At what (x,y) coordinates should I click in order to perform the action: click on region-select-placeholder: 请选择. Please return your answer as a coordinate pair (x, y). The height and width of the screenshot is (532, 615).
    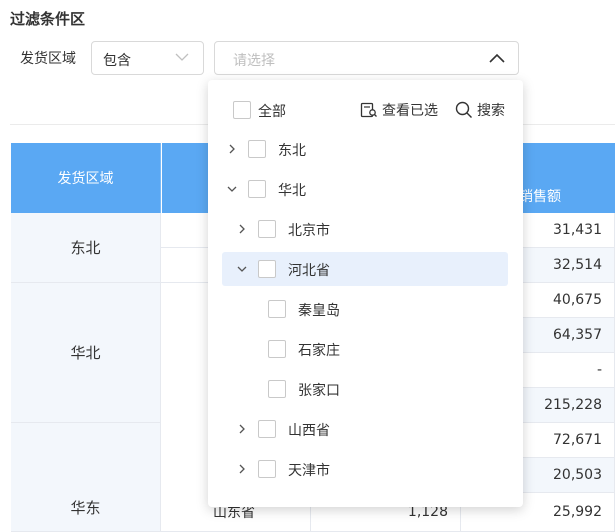
    Looking at the image, I should click on (254, 61).